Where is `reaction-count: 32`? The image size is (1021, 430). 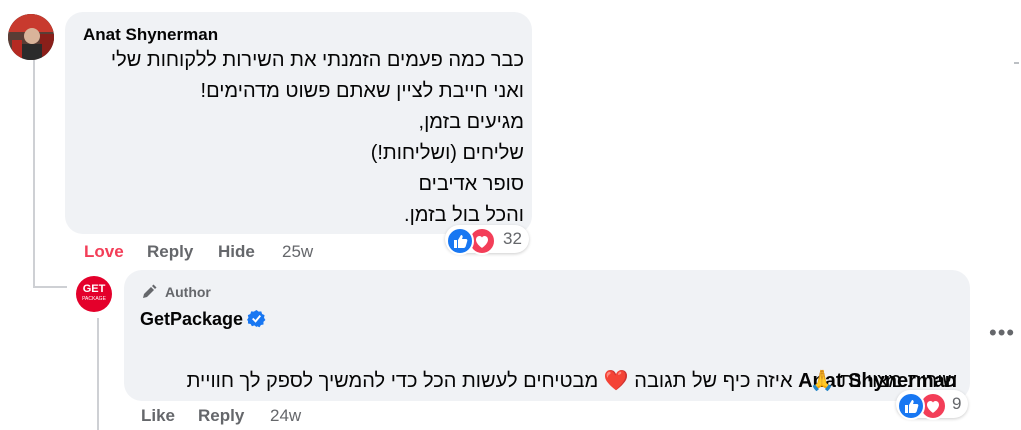
reaction-count: 32 is located at coordinates (512, 238).